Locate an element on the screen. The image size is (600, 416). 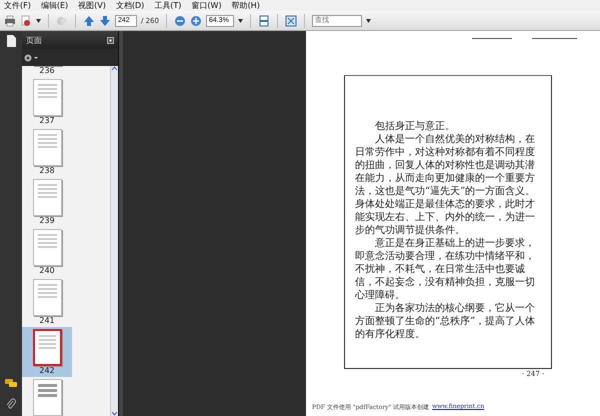
scrollbar is located at coordinates (114, 241).